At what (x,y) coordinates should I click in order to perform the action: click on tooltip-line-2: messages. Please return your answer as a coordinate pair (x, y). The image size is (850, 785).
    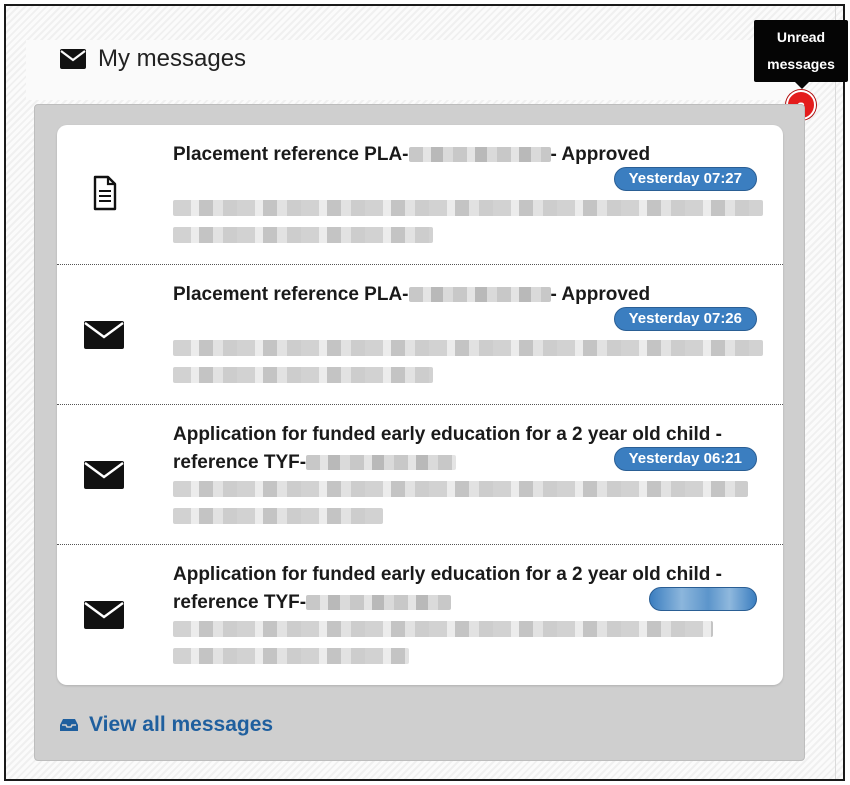
    Looking at the image, I should click on (801, 64).